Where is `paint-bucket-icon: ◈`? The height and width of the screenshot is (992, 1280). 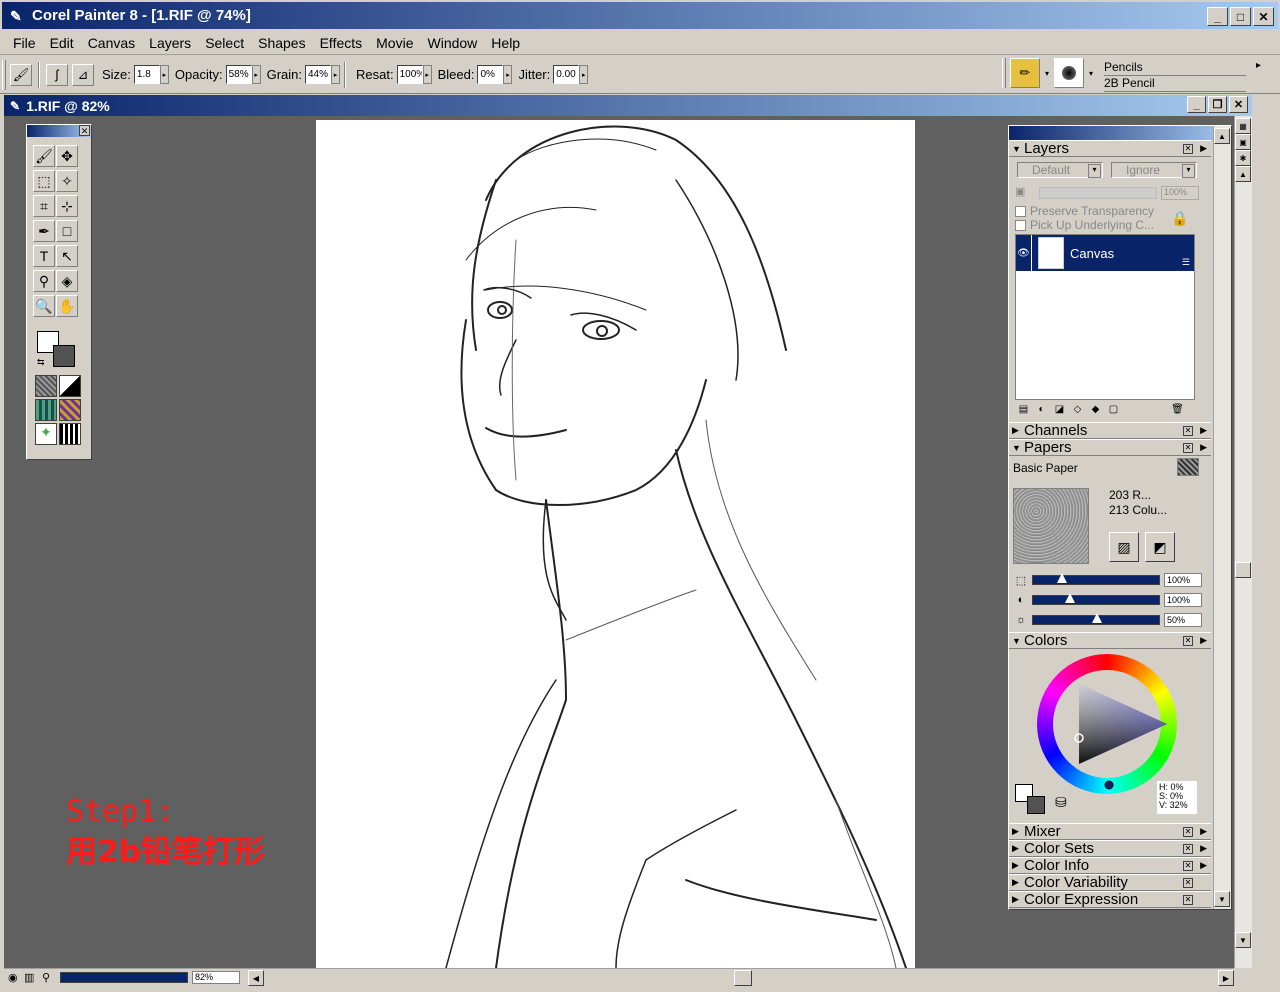
paint-bucket-icon: ◈ is located at coordinates (67, 281).